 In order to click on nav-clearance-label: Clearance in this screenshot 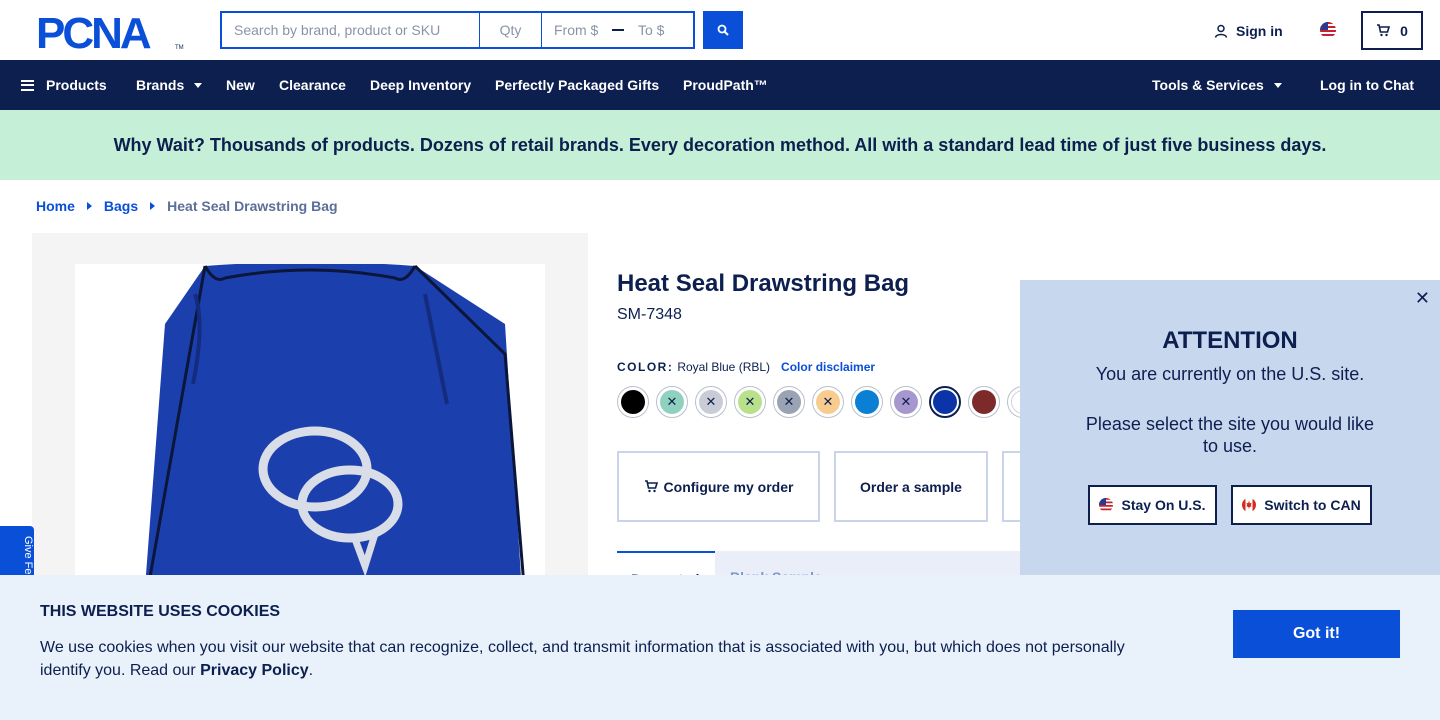, I will do `click(312, 85)`.